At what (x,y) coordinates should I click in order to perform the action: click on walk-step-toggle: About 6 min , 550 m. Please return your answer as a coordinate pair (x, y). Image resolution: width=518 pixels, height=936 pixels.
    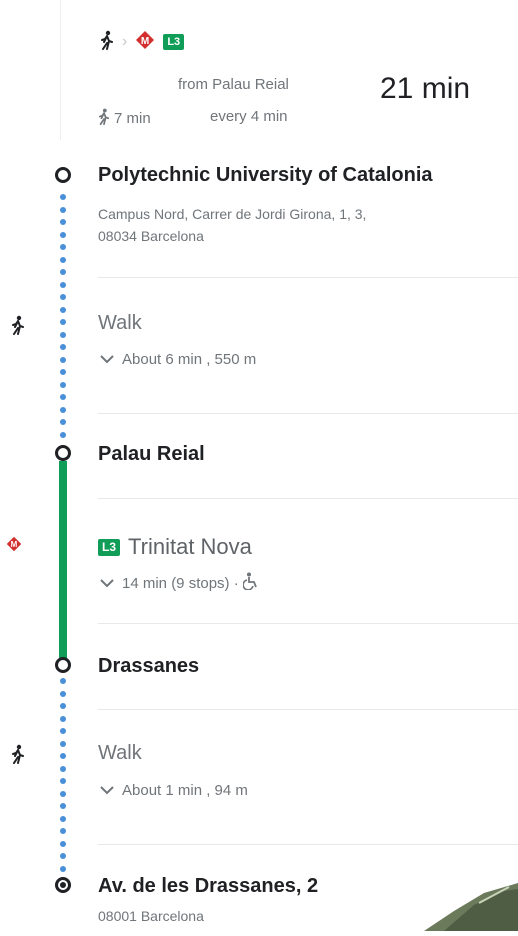
    Looking at the image, I should click on (178, 359).